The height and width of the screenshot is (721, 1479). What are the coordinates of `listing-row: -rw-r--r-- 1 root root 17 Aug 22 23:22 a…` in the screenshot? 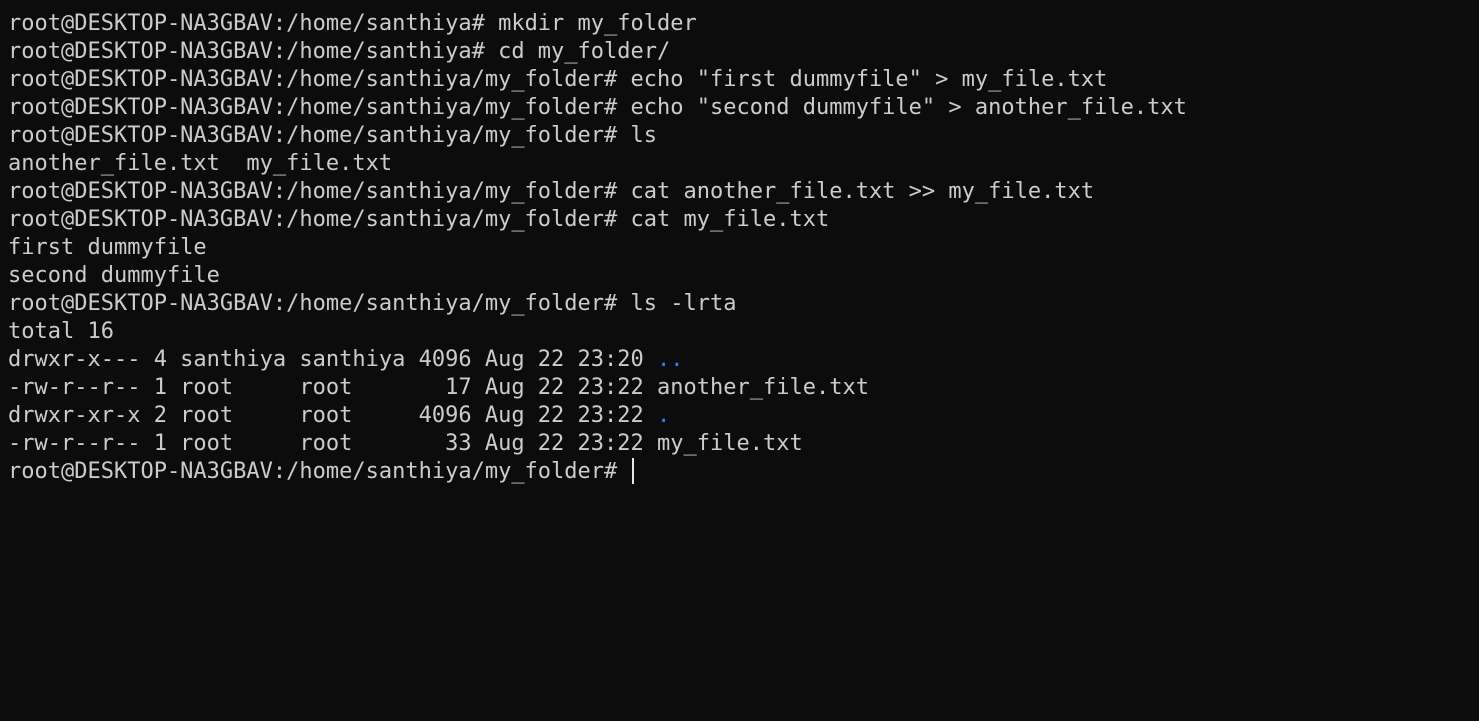 It's located at (743, 388).